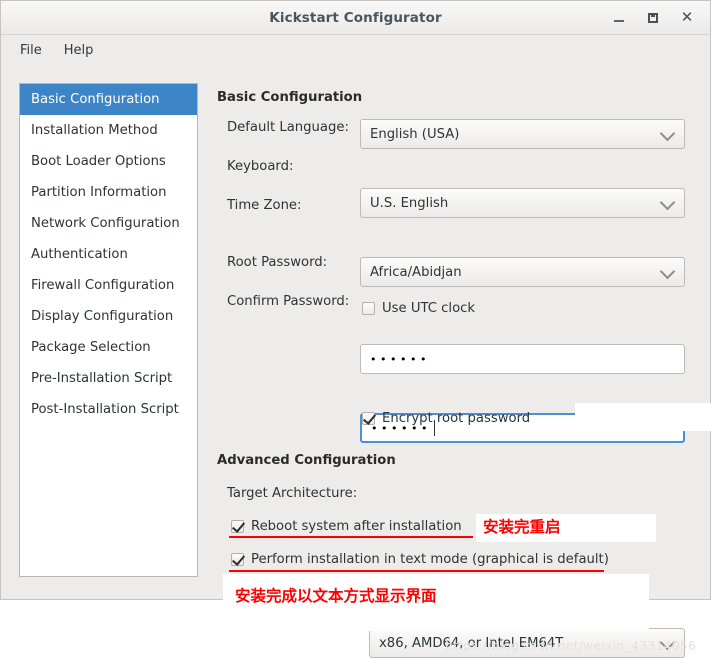 This screenshot has width=711, height=658. Describe the element at coordinates (260, 166) in the screenshot. I see `keyboard-label: Keyboard:` at that location.